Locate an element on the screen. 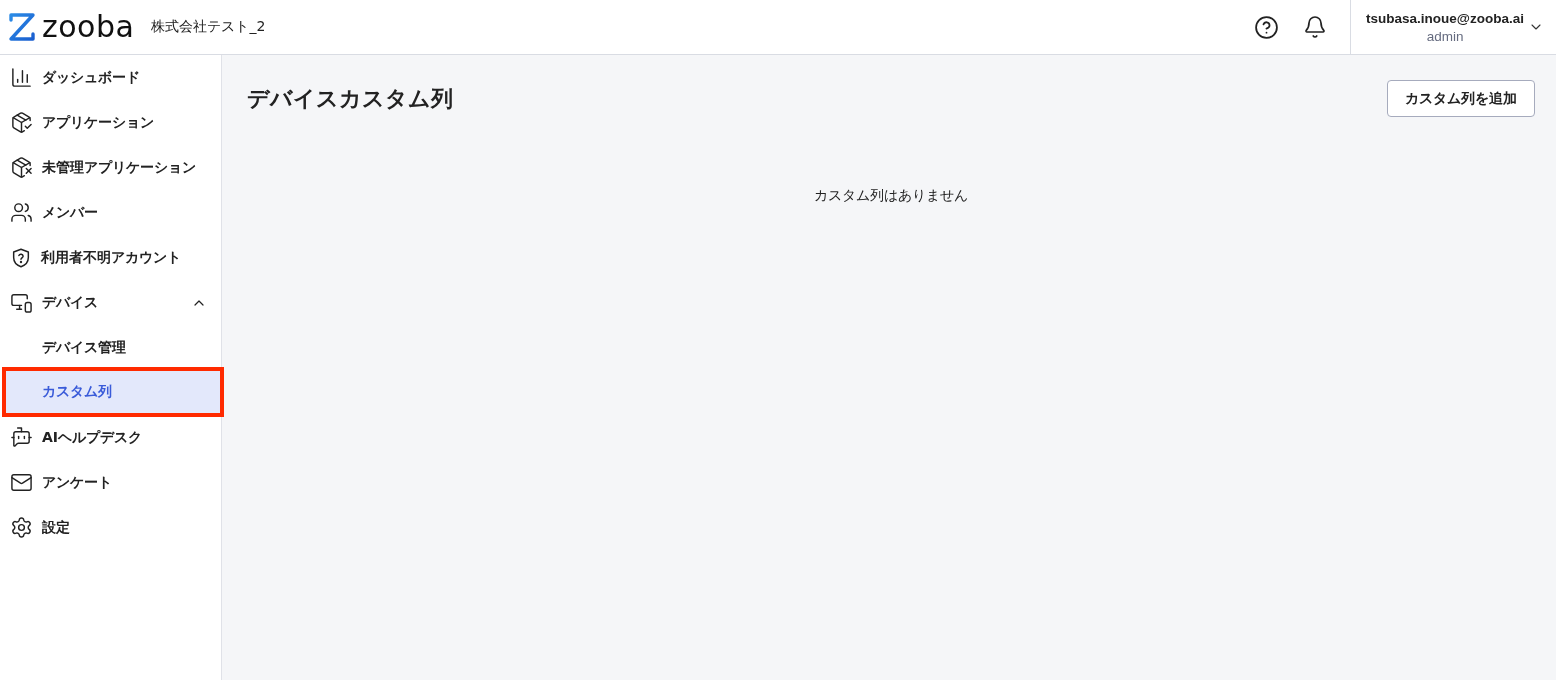  empty-message: カスタム列はありません is located at coordinates (891, 196).